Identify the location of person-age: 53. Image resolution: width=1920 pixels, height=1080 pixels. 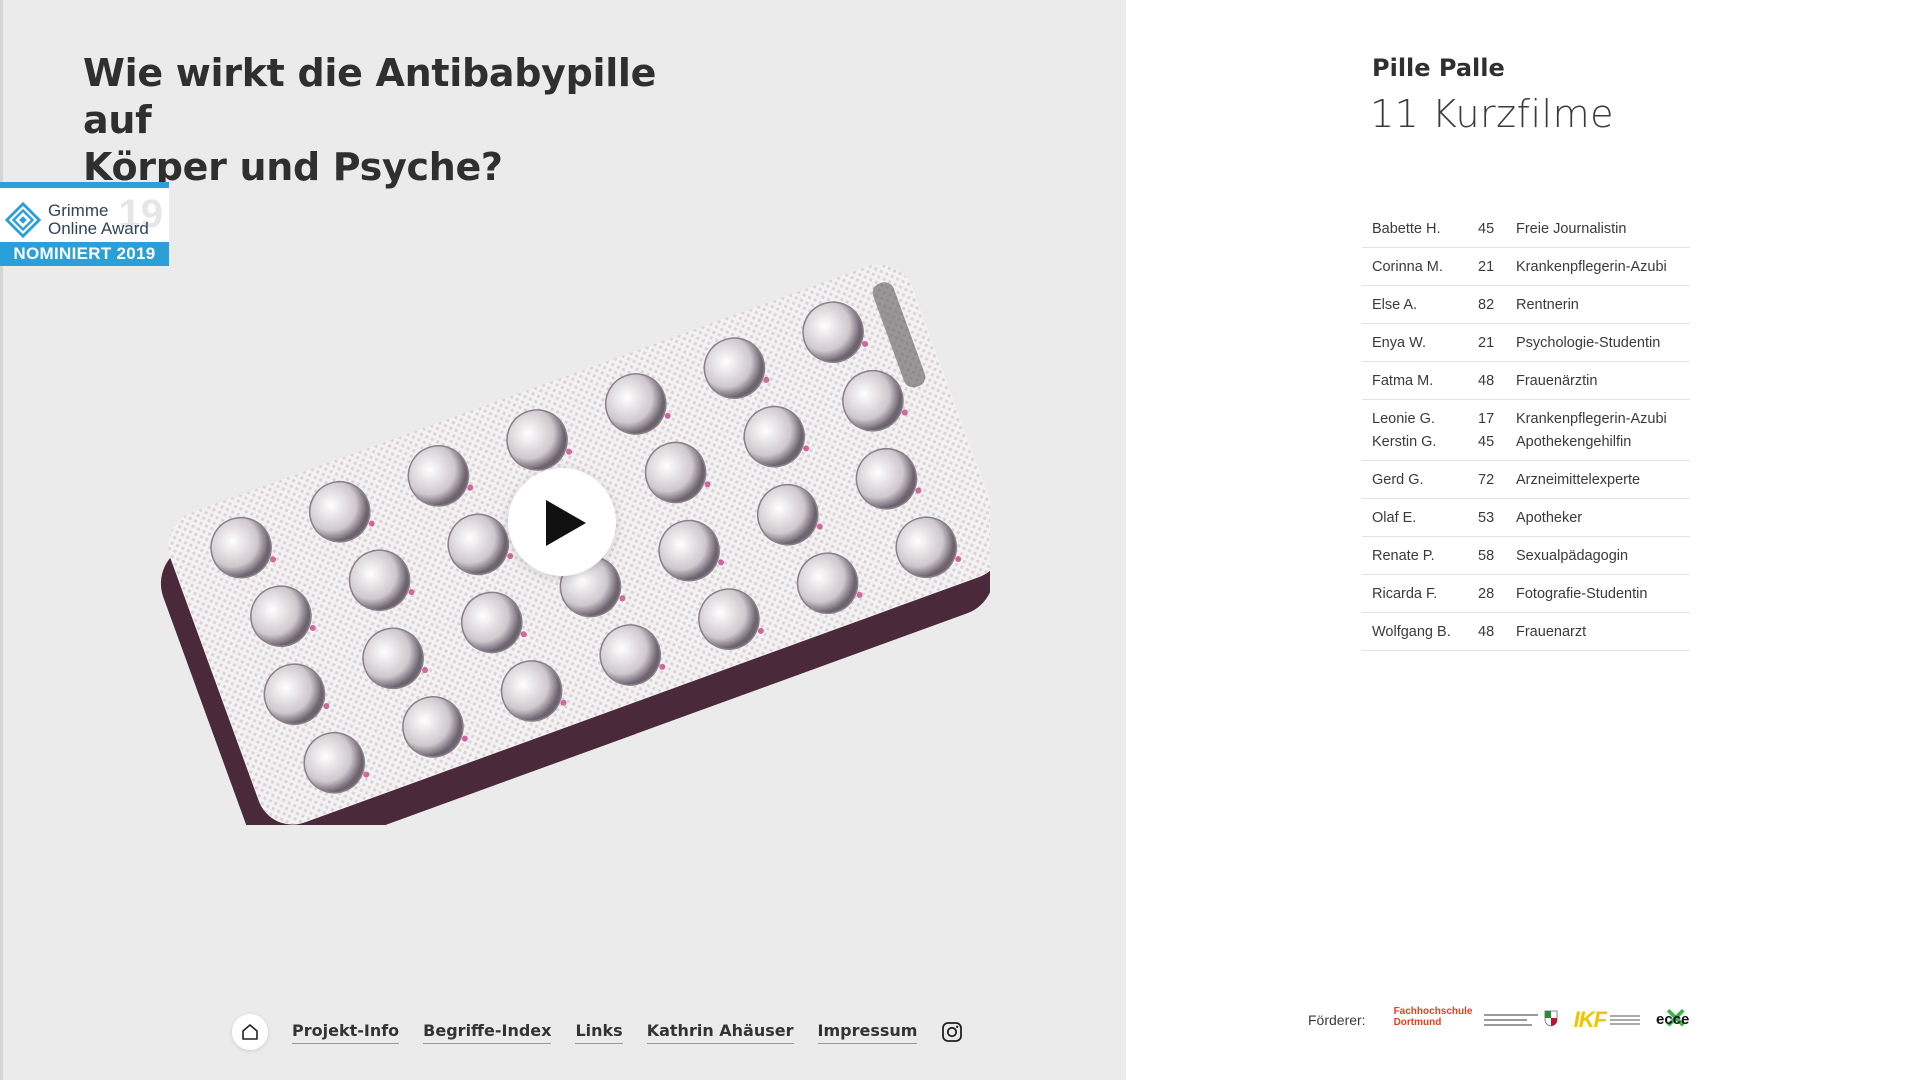
(1486, 518).